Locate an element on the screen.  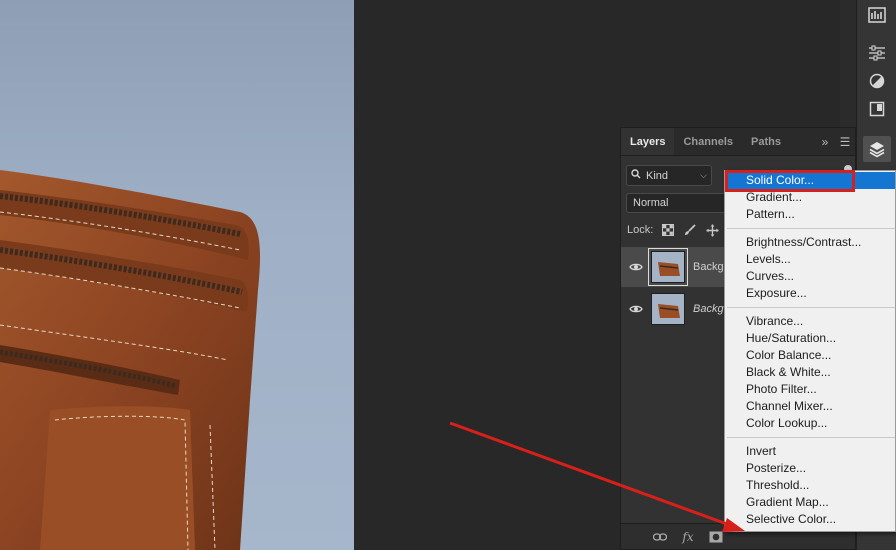
collapse-panel-icon: » is located at coordinates (825, 141).